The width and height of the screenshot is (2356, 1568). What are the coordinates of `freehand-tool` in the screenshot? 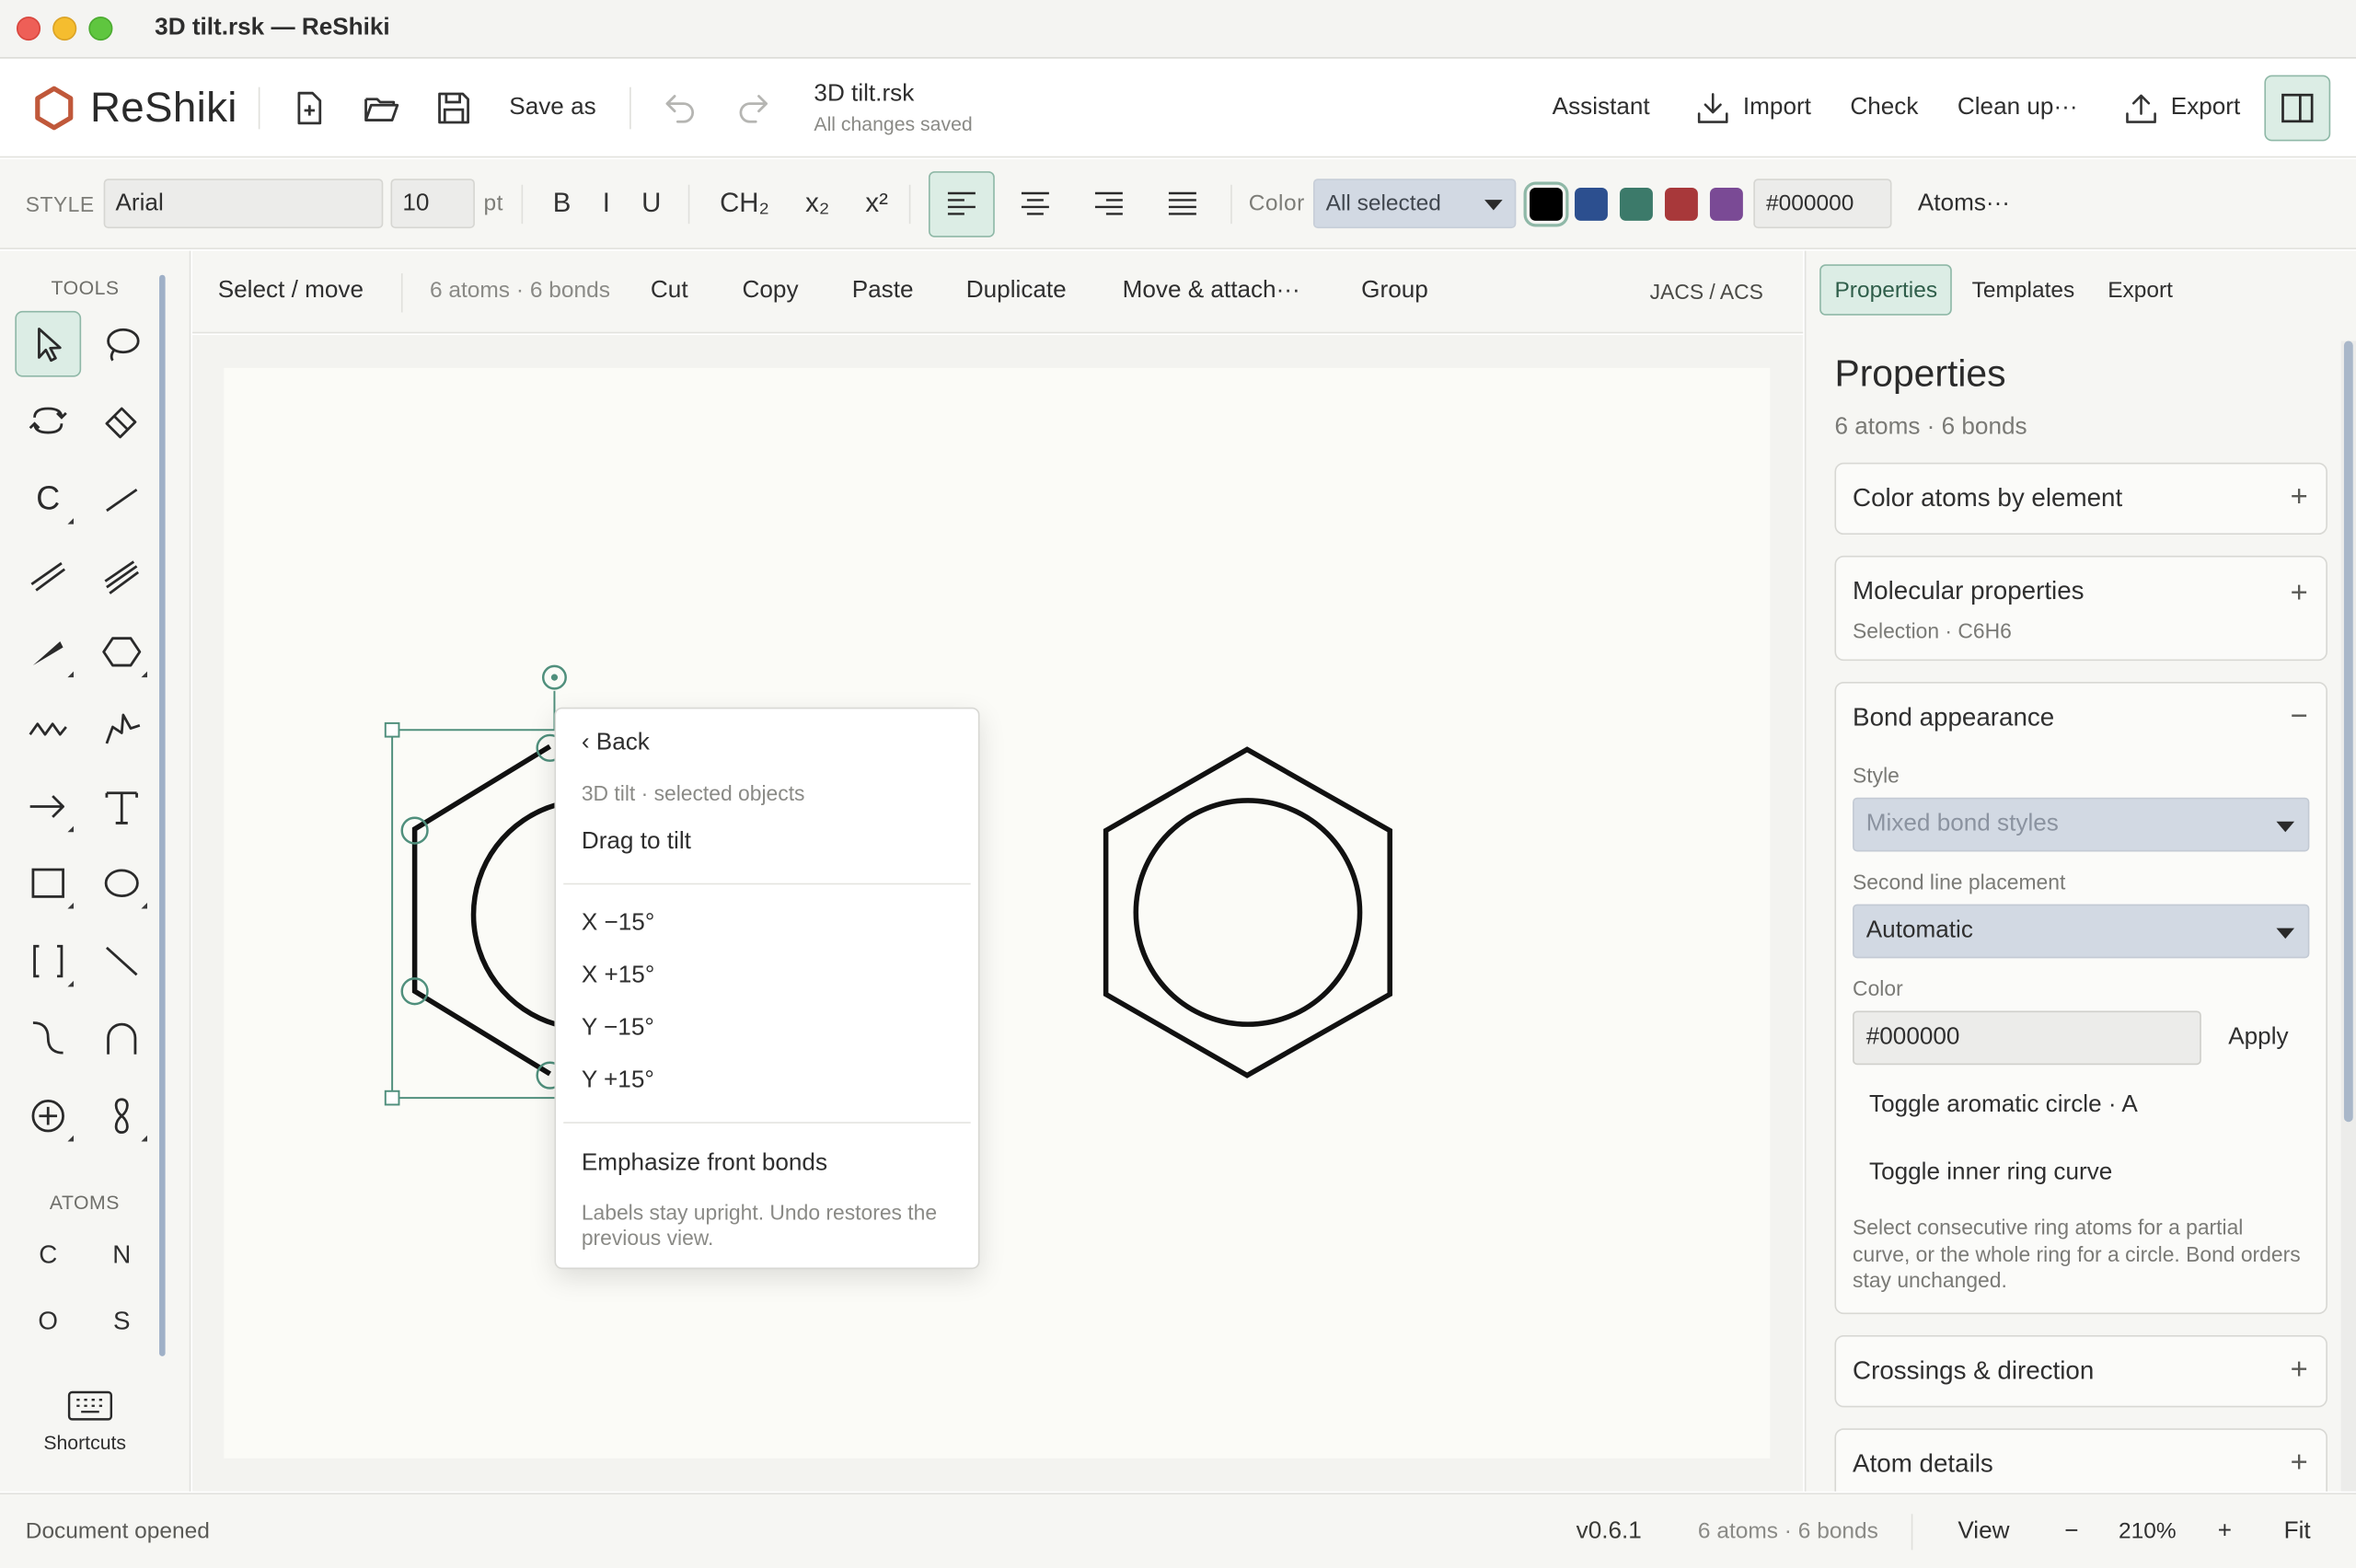 It's located at (121, 729).